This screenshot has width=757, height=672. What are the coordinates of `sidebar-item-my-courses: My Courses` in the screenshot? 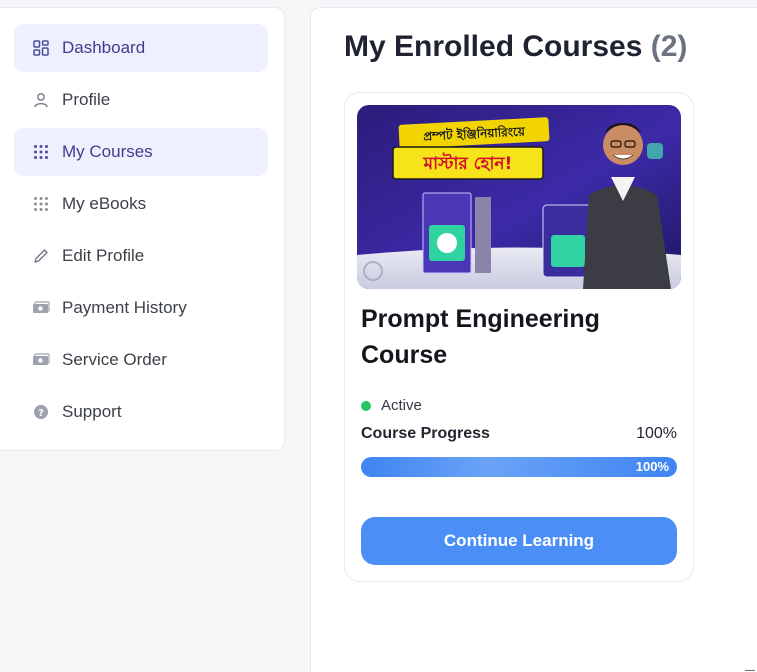 It's located at (141, 152).